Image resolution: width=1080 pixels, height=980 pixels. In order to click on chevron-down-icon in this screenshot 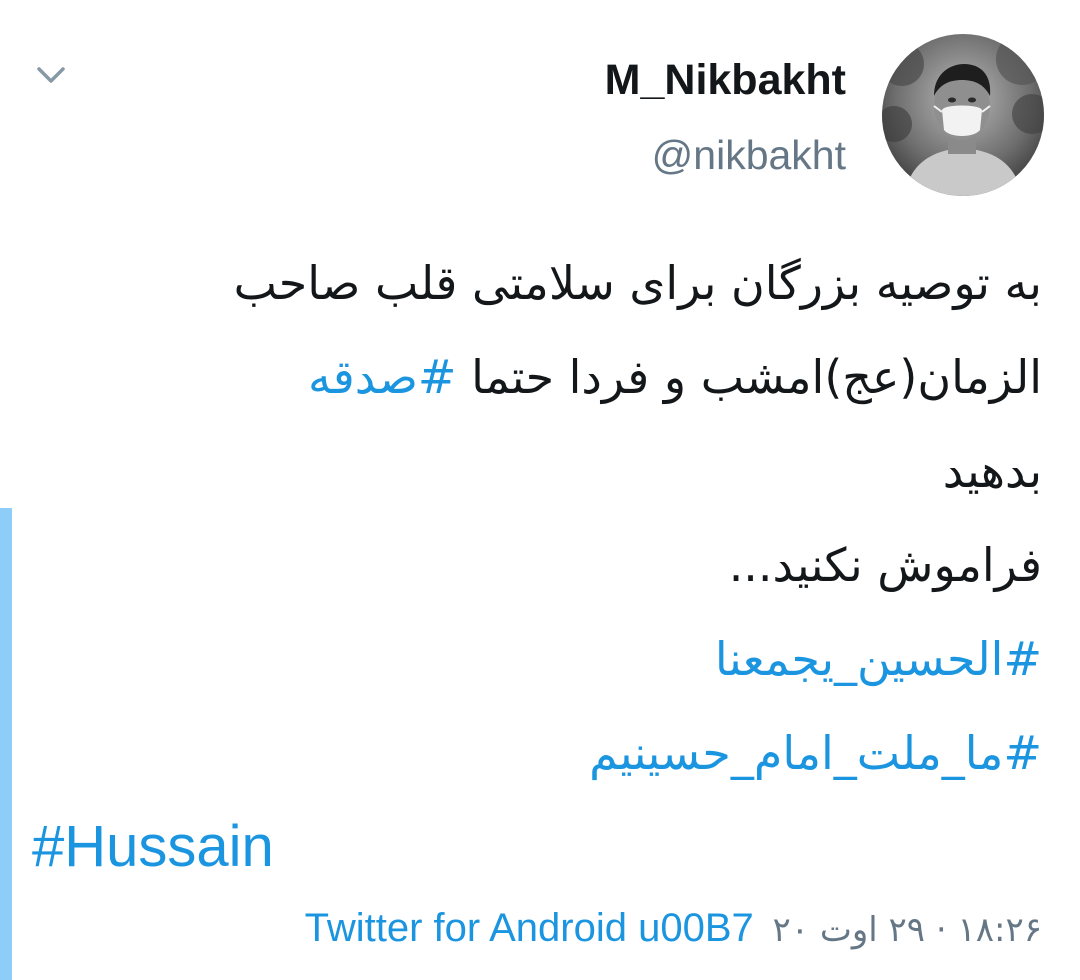, I will do `click(51, 75)`.